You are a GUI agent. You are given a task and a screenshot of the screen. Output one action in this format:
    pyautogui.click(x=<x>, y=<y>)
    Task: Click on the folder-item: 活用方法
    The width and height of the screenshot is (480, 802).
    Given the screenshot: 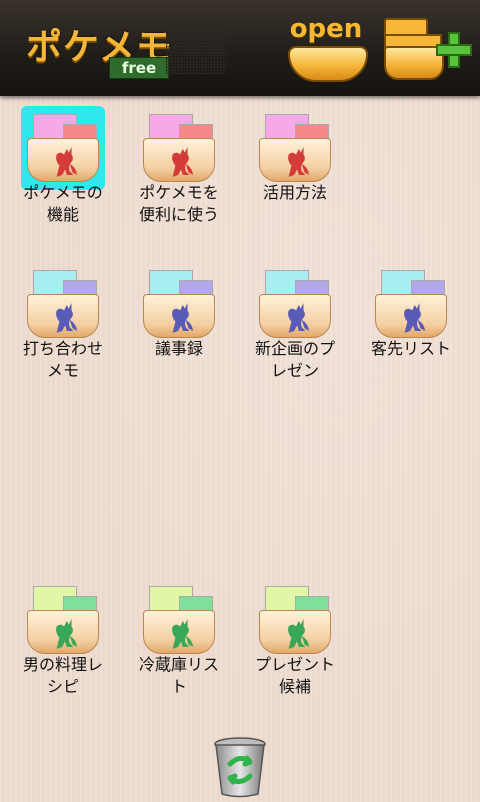 What is the action you would take?
    pyautogui.click(x=295, y=162)
    